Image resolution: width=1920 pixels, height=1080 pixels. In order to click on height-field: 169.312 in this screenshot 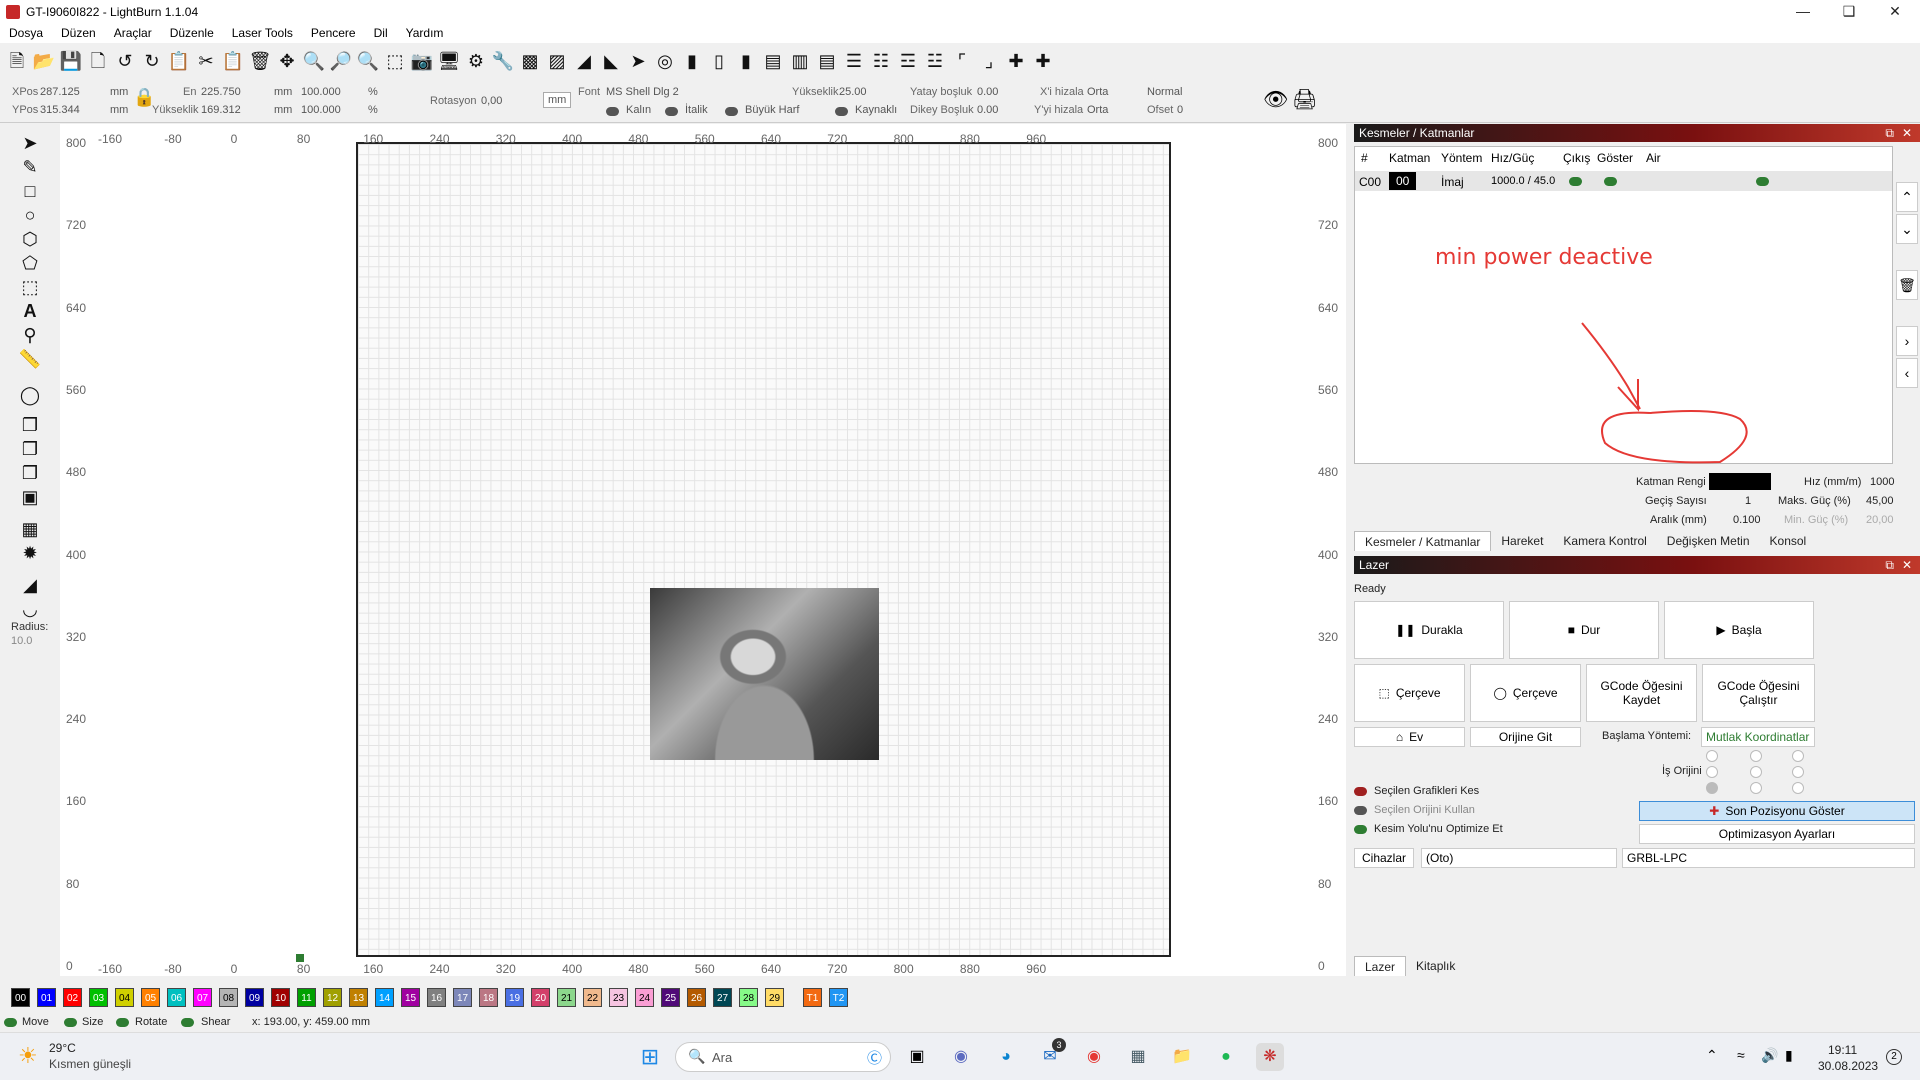, I will do `click(221, 110)`.